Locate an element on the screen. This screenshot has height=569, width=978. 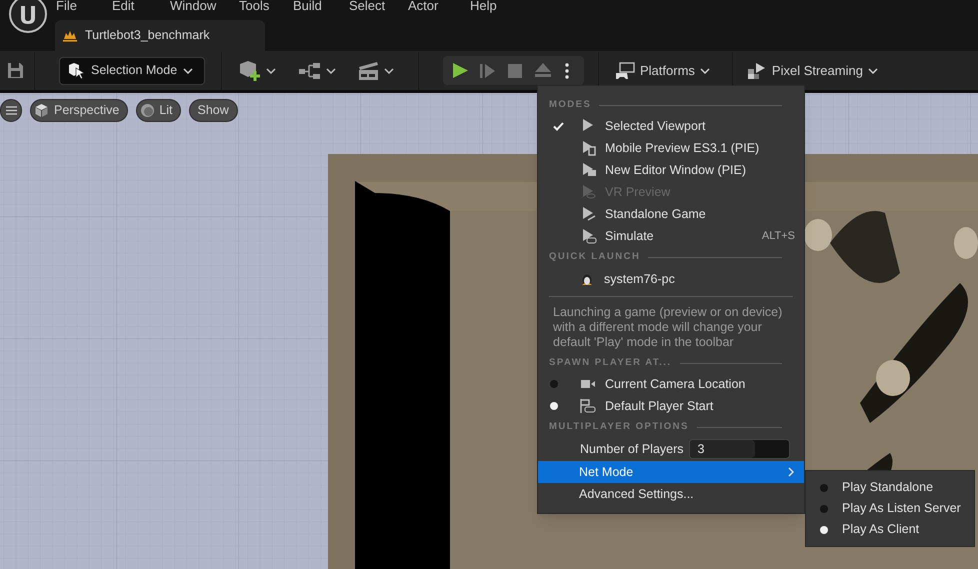
step-forward-icon is located at coordinates (488, 70).